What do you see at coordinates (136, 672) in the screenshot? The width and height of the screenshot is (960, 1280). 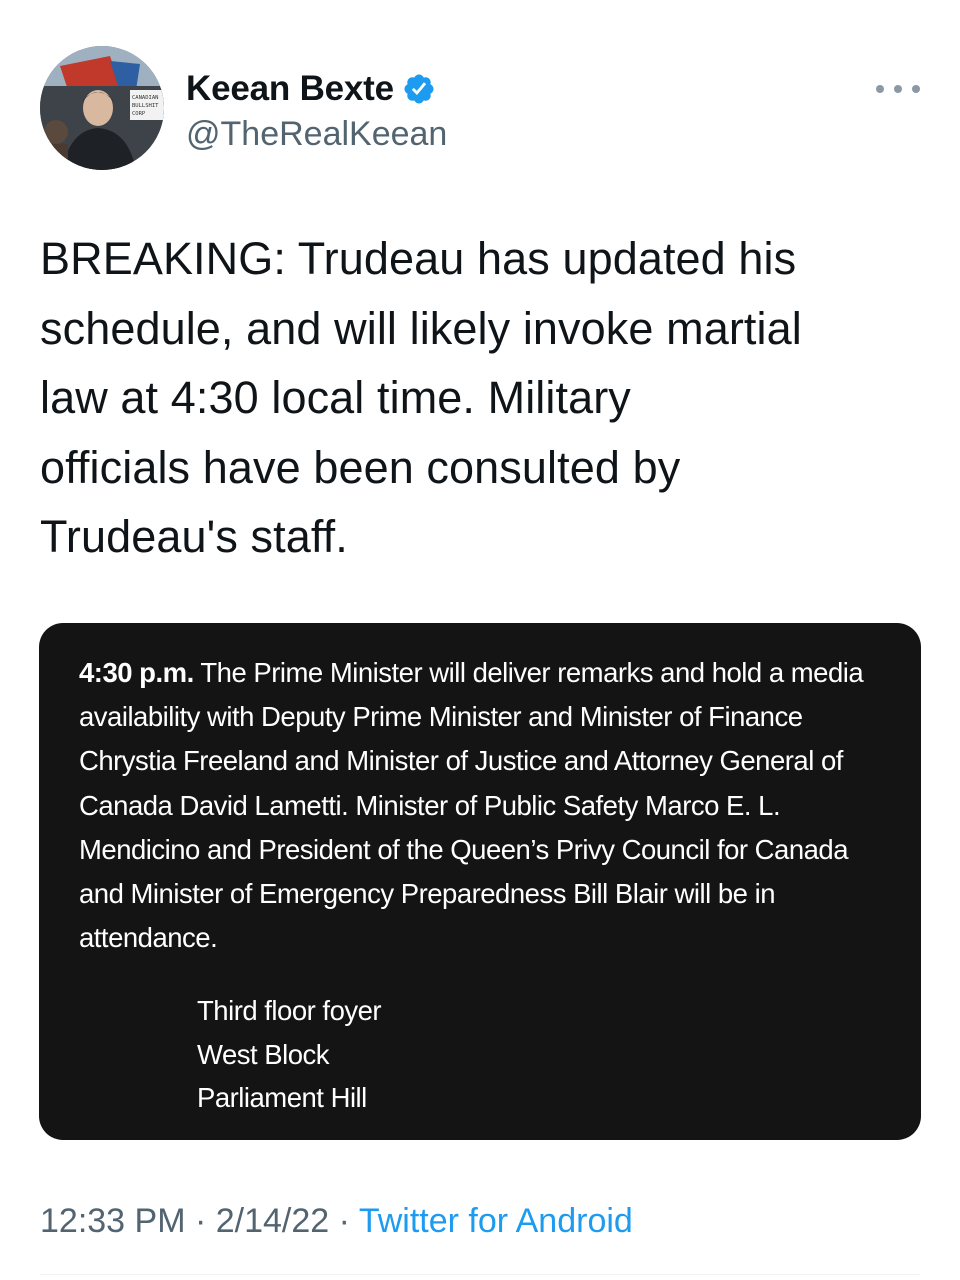 I see `media-time-label: 4:30 p.m.` at bounding box center [136, 672].